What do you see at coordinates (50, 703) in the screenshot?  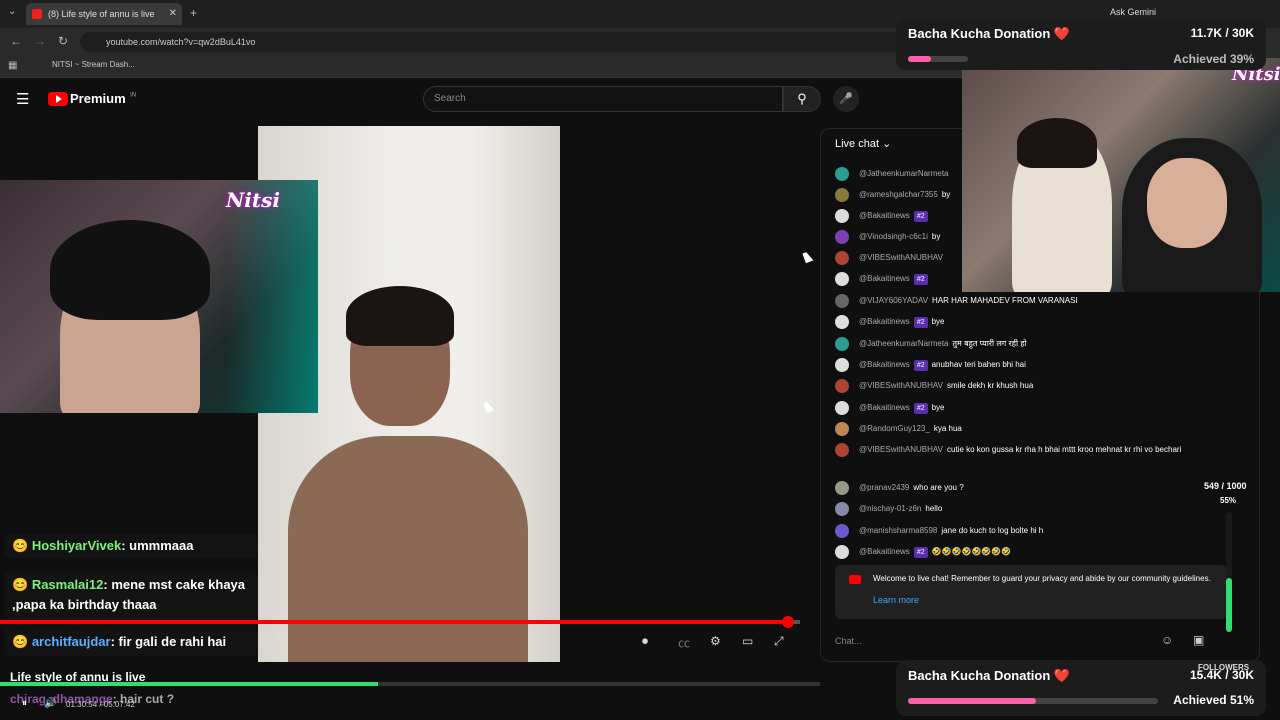 I see `volume-icon: 🔊` at bounding box center [50, 703].